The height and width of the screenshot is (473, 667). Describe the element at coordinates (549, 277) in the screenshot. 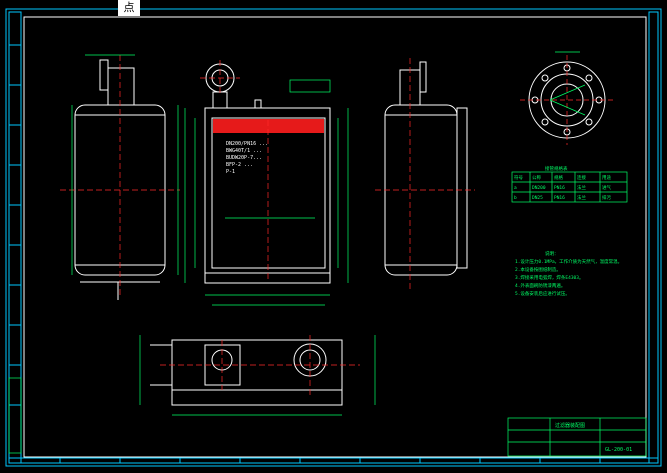

I see `svg-text: 3.焊接采用电弧焊，焊条E4303。` at that location.